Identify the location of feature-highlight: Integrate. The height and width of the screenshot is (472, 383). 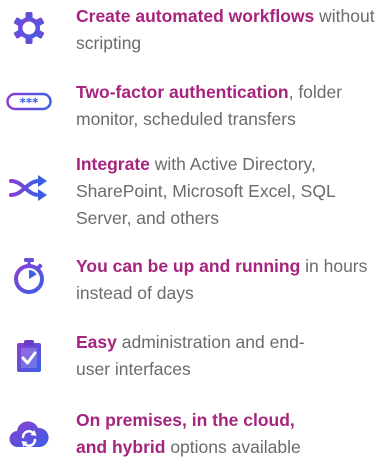
(113, 164).